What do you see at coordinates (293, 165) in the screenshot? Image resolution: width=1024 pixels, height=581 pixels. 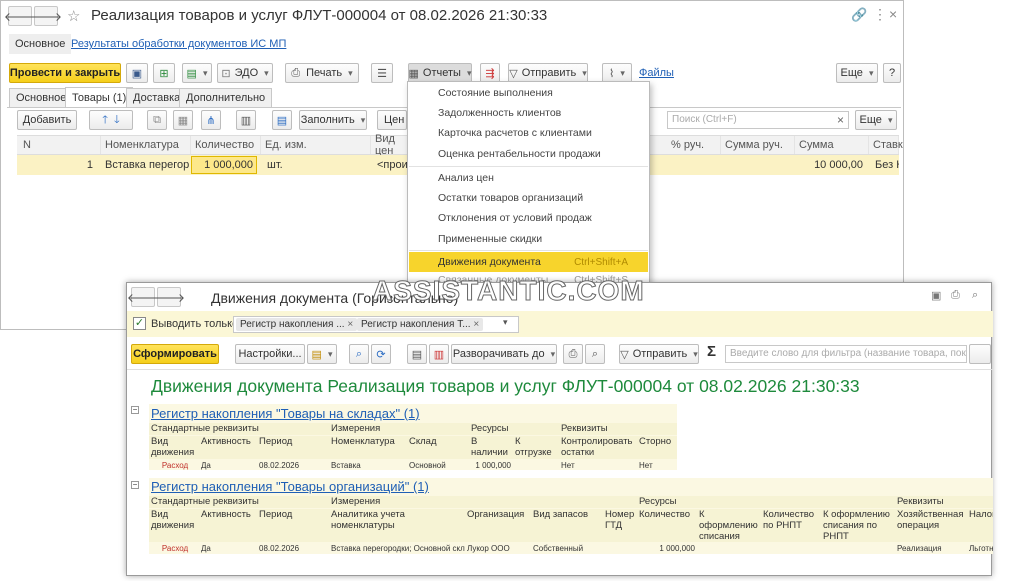 I see `row-unit: шт.` at bounding box center [293, 165].